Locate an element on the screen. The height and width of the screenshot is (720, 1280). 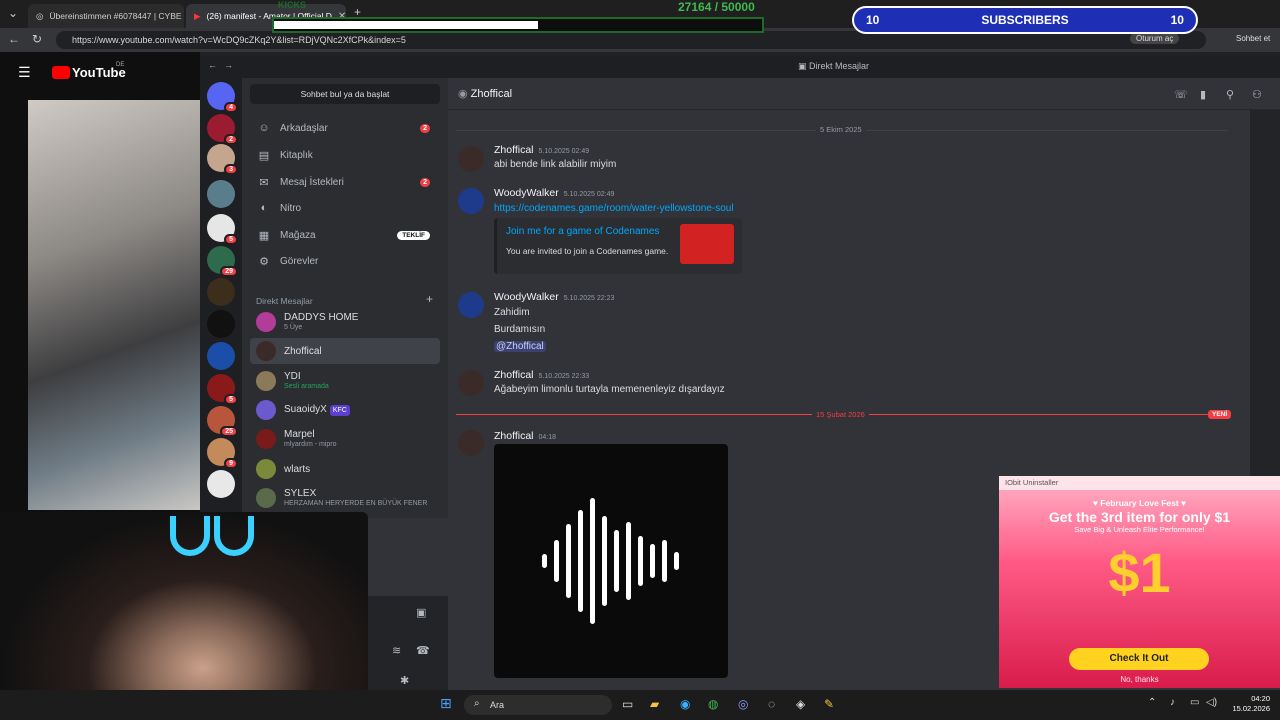
dm-item-ydi: YDI Sesli aramada is located at coordinates (345, 381).